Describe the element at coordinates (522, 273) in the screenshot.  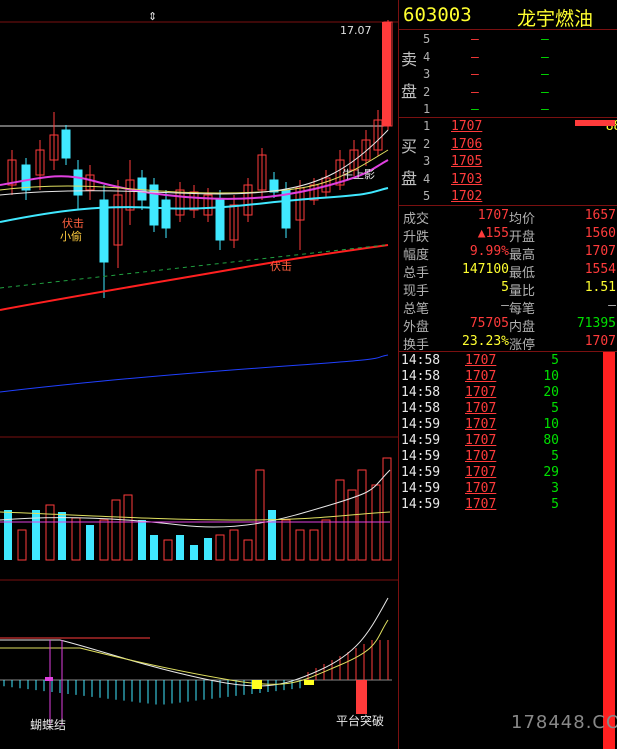
I see `stat-label: 最低` at that location.